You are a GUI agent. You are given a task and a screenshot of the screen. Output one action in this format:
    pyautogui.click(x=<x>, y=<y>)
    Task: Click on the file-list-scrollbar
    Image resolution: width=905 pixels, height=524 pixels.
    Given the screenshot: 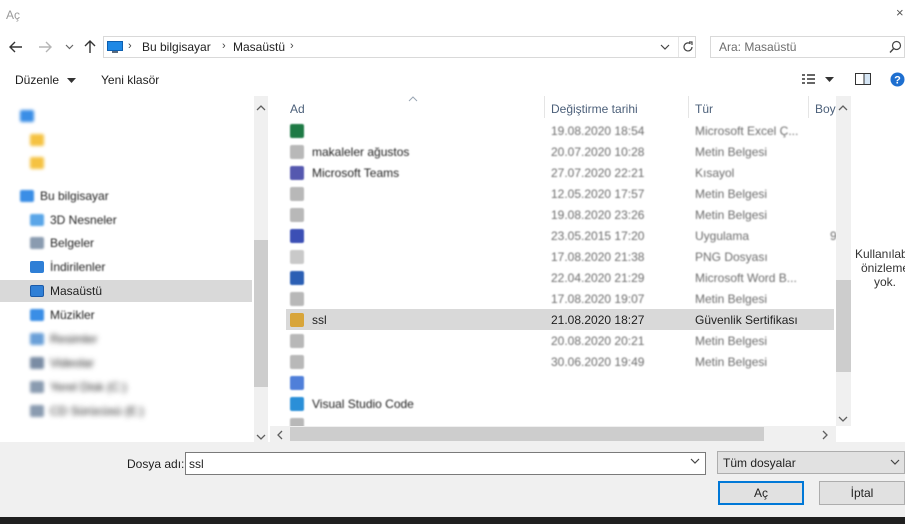 What is the action you would take?
    pyautogui.click(x=843, y=261)
    